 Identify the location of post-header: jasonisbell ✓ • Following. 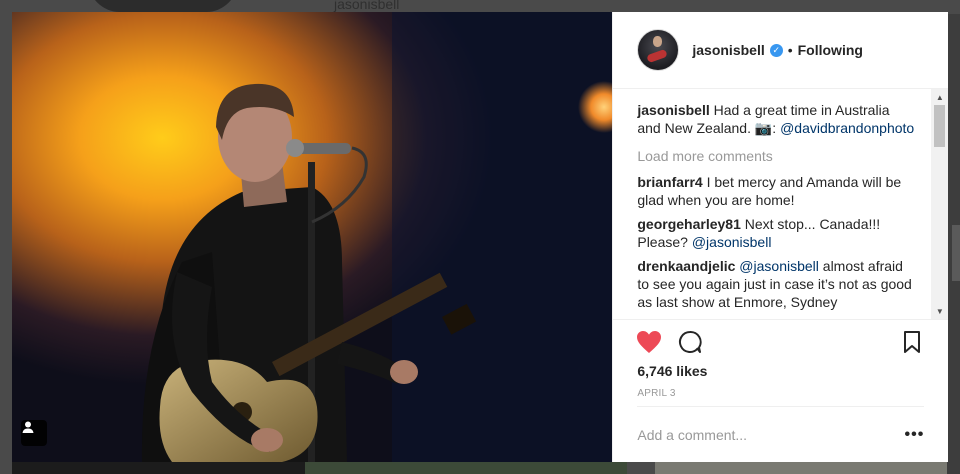
(781, 50).